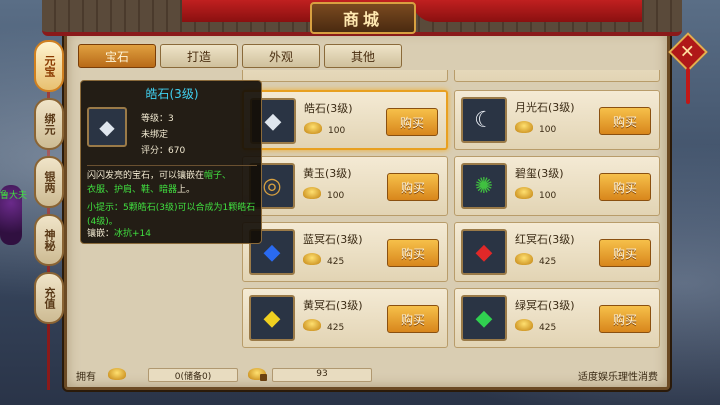 Image resolution: width=720 pixels, height=405 pixels. I want to click on item-name: 绿冥石(3级), so click(545, 305).